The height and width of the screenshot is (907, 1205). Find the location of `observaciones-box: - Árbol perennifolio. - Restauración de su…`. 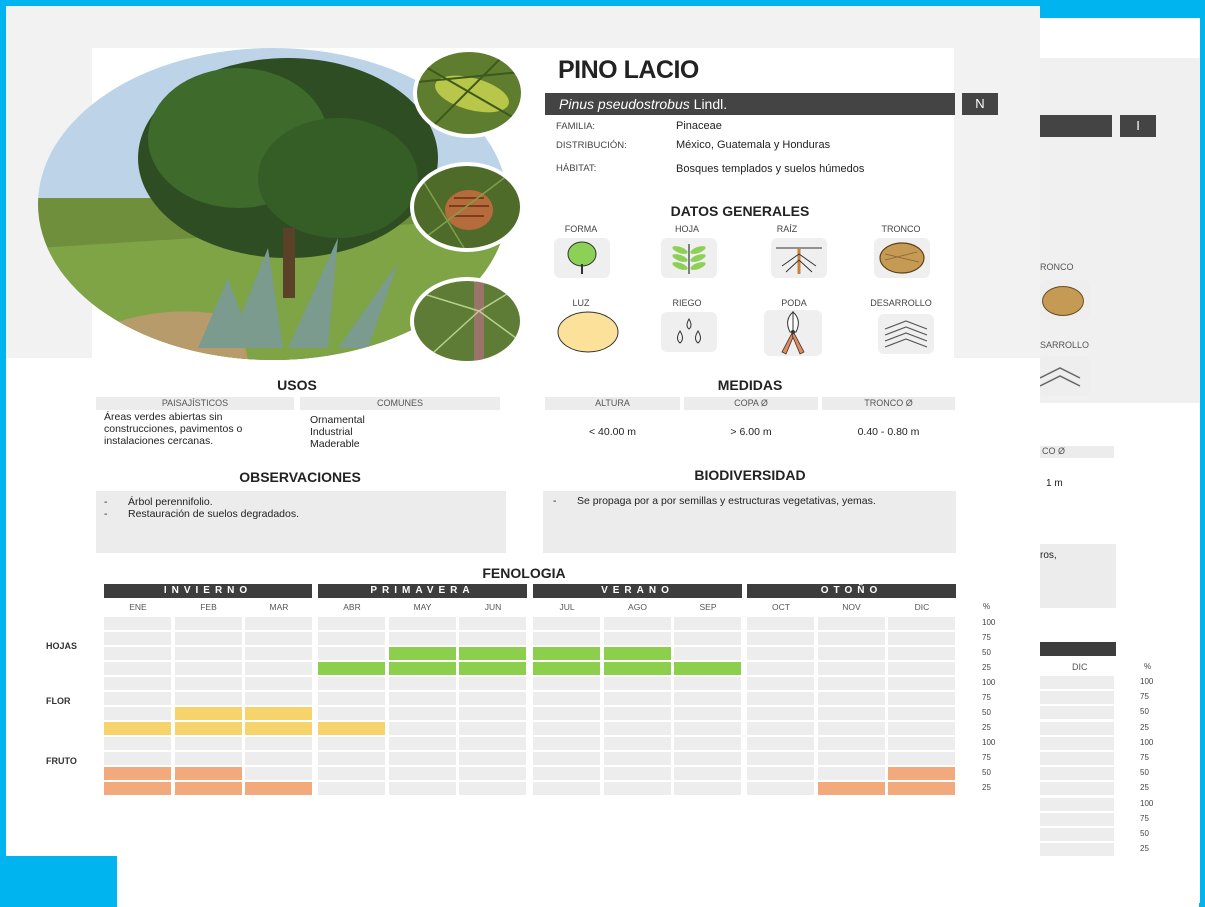

observaciones-box: - Árbol perennifolio. - Restauración de su… is located at coordinates (301, 522).